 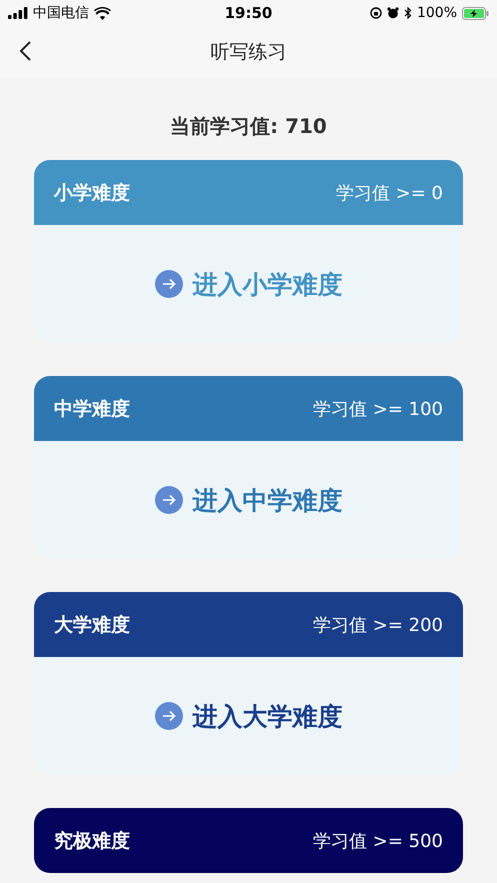 What do you see at coordinates (102, 13) in the screenshot?
I see `wifi-icon` at bounding box center [102, 13].